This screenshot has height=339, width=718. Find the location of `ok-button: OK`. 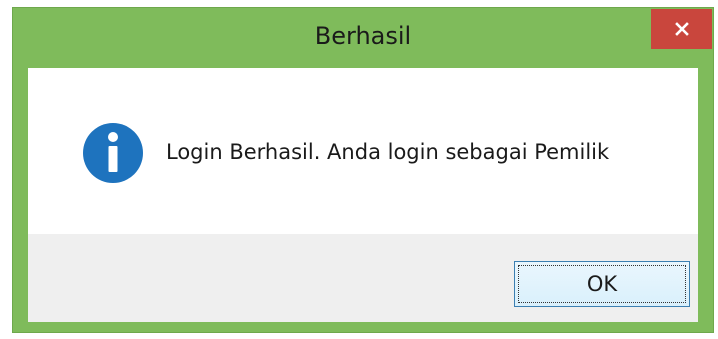

ok-button: OK is located at coordinates (602, 284).